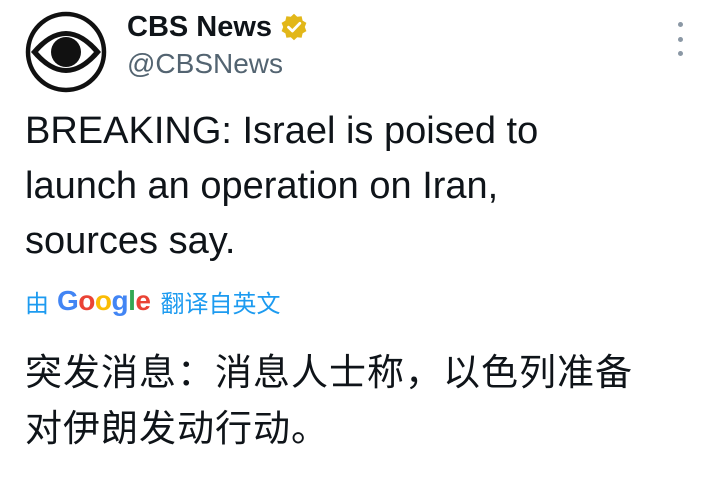 Image resolution: width=702 pixels, height=481 pixels. I want to click on author-name-row: CBS News, so click(217, 27).